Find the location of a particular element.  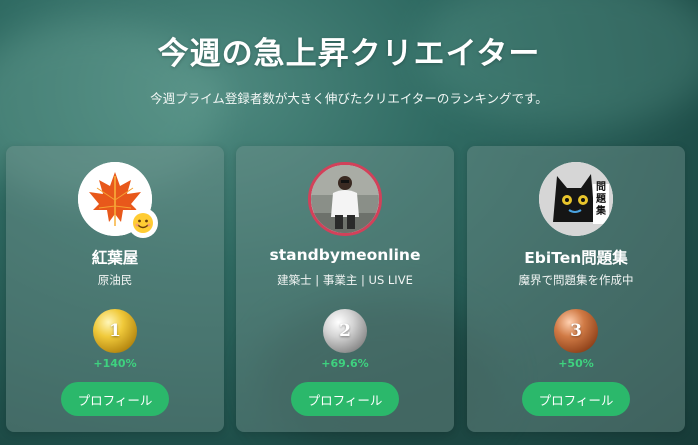

creator-name: EbiTen問題集 is located at coordinates (576, 257).